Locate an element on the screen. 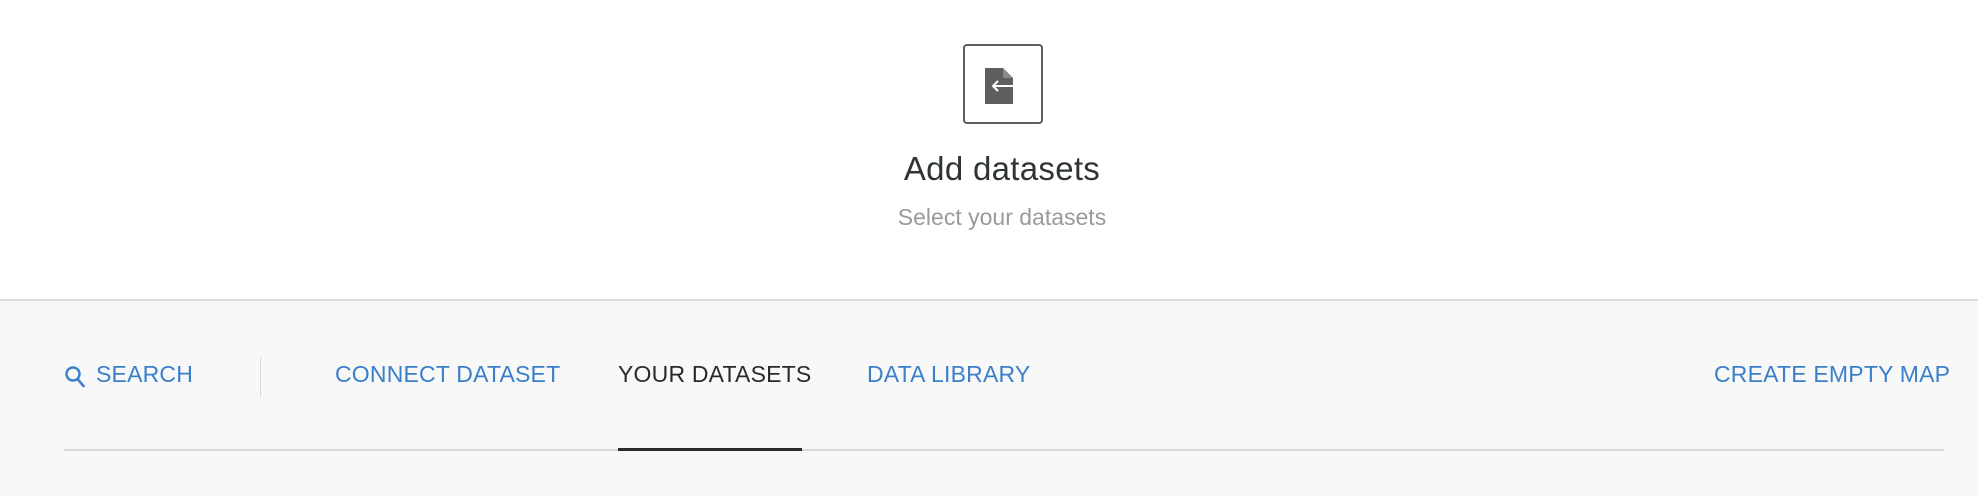  dialog-title: Add datasets is located at coordinates (1002, 168).